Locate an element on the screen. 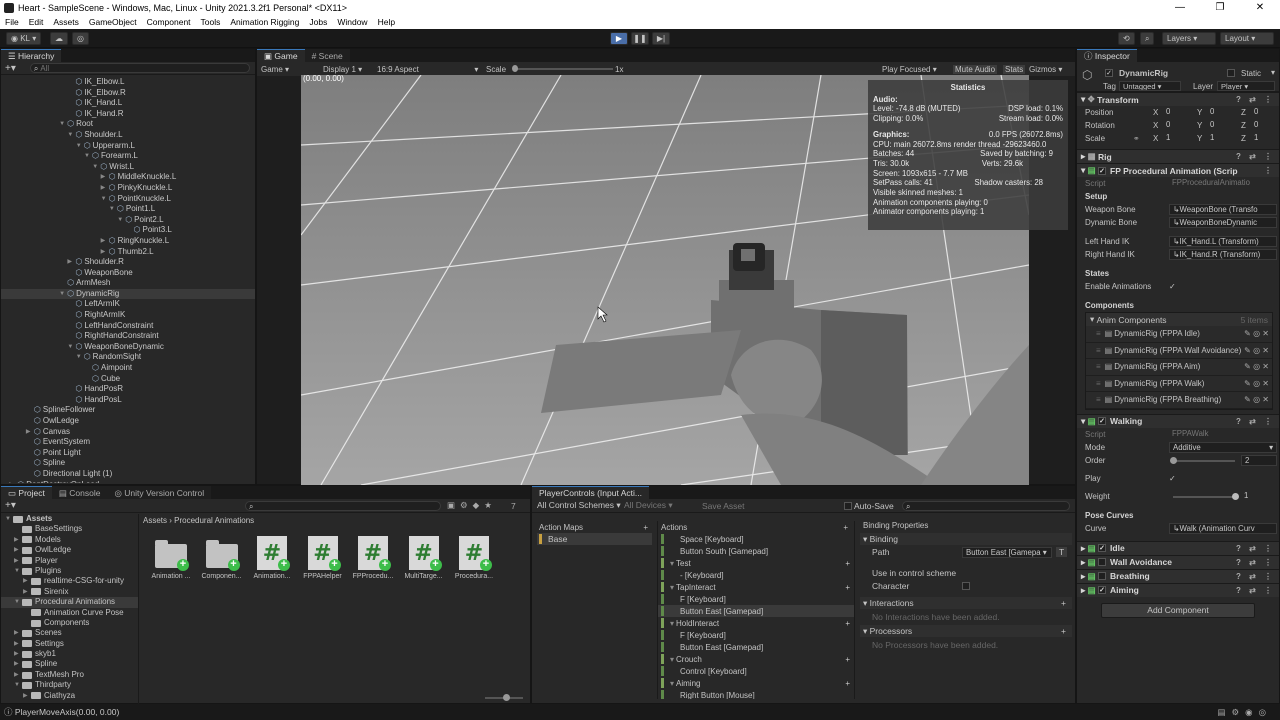  project-folder-item: ▶ Spline is located at coordinates (69, 664).